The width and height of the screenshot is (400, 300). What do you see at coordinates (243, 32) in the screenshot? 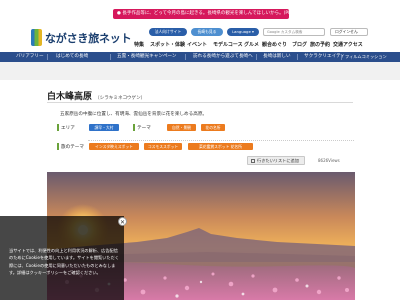
I see `language-select: Language ▾` at bounding box center [243, 32].